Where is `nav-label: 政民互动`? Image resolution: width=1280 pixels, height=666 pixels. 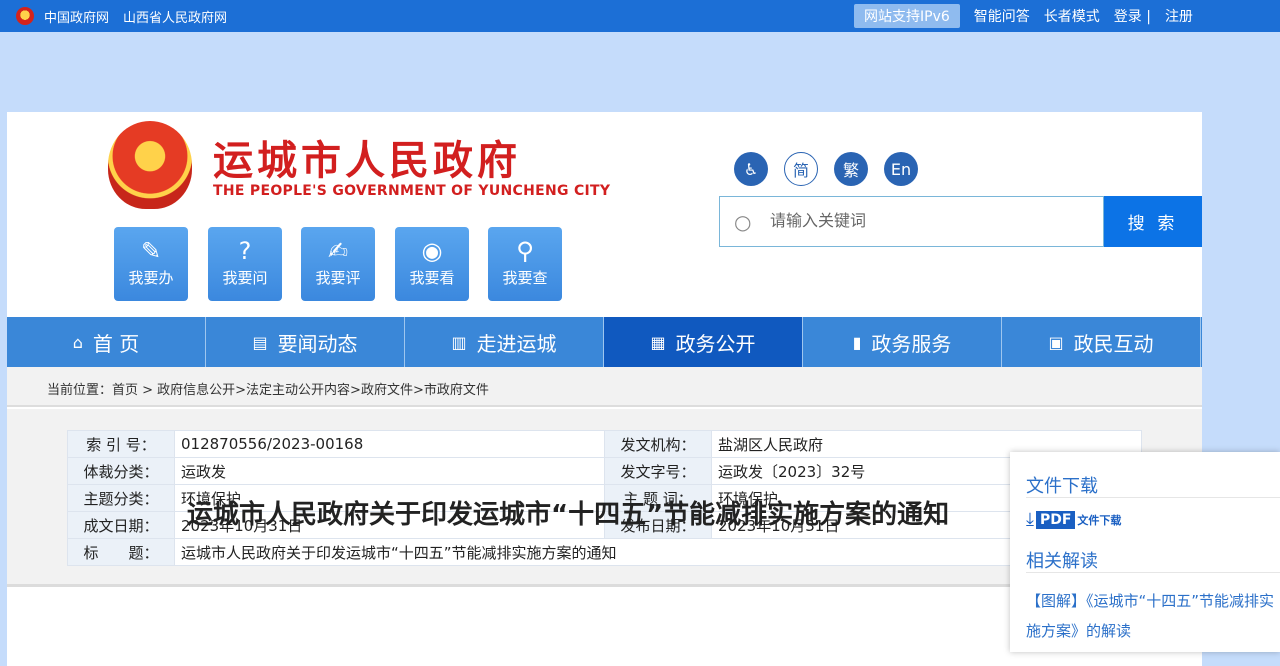 nav-label: 政民互动 is located at coordinates (1113, 343).